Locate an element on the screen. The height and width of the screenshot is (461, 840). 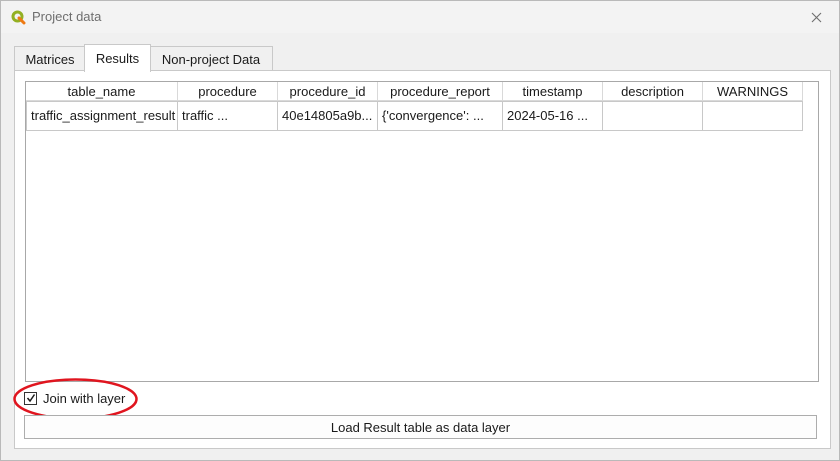
close-button is located at coordinates (816, 17).